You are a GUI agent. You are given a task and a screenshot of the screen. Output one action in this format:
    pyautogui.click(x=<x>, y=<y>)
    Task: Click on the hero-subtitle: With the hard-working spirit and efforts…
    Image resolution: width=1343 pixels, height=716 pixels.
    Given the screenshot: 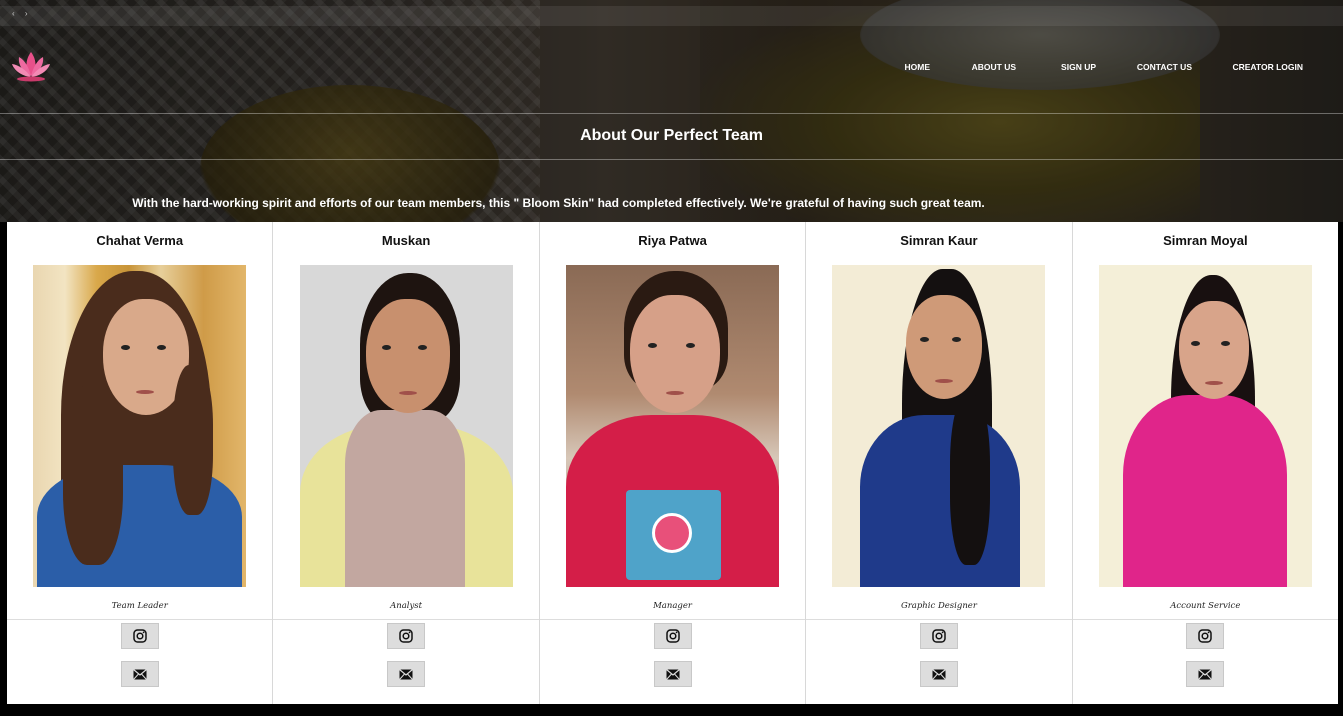 What is the action you would take?
    pyautogui.click(x=558, y=203)
    